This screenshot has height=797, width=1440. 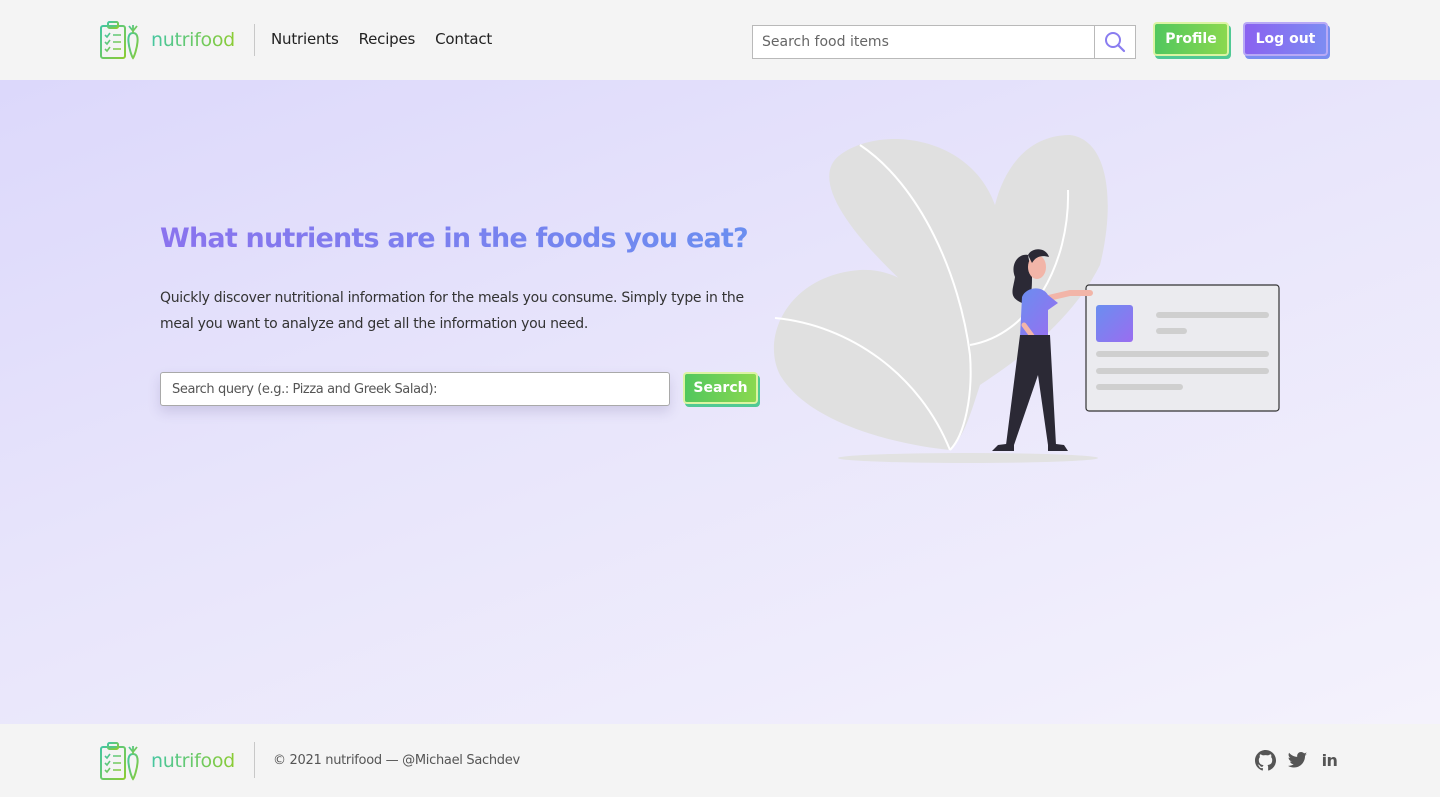 I want to click on brand-name: nutrifood, so click(x=193, y=40).